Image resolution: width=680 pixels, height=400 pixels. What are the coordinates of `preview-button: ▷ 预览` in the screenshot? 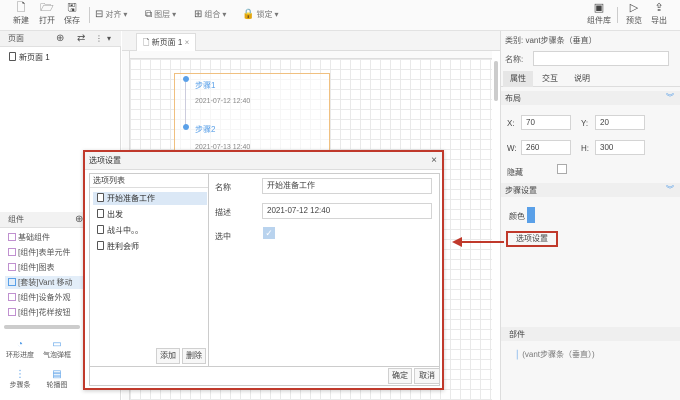 It's located at (634, 14).